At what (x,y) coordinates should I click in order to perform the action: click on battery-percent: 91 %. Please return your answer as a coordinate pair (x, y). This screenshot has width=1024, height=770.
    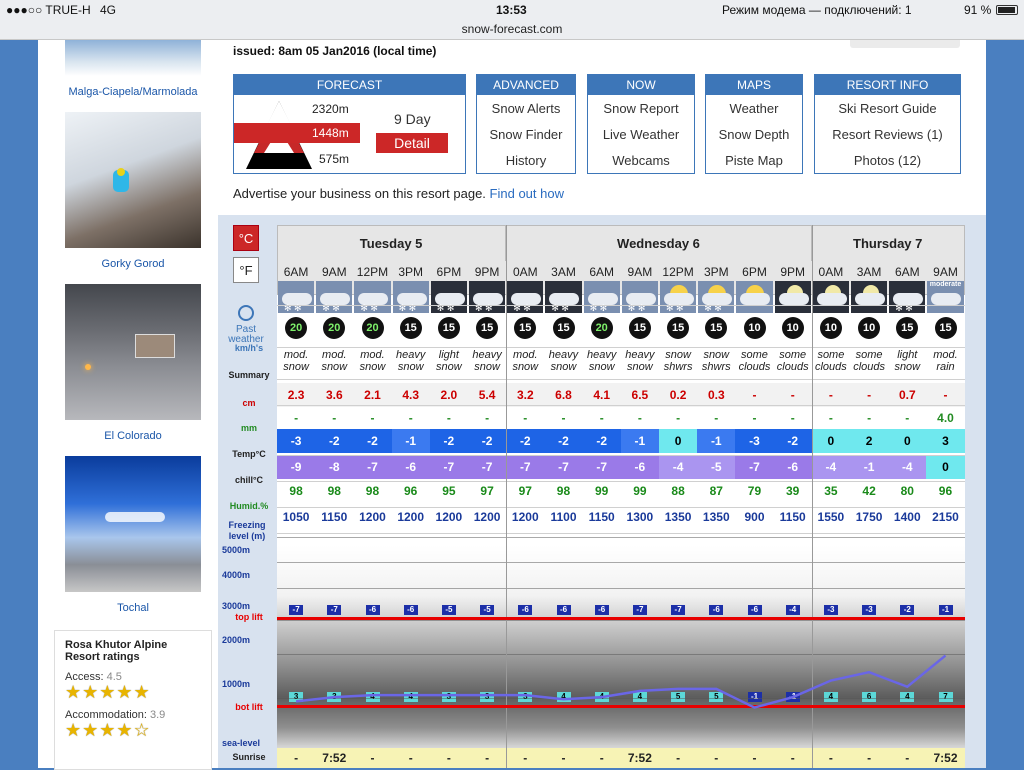
    Looking at the image, I should click on (978, 10).